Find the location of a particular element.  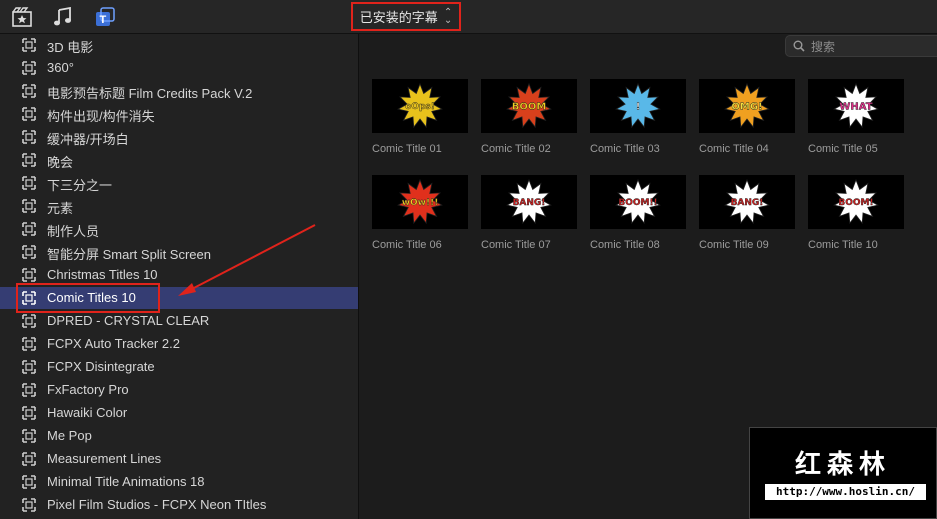

sidebar-item: FCPX Disintegrate is located at coordinates (179, 367).